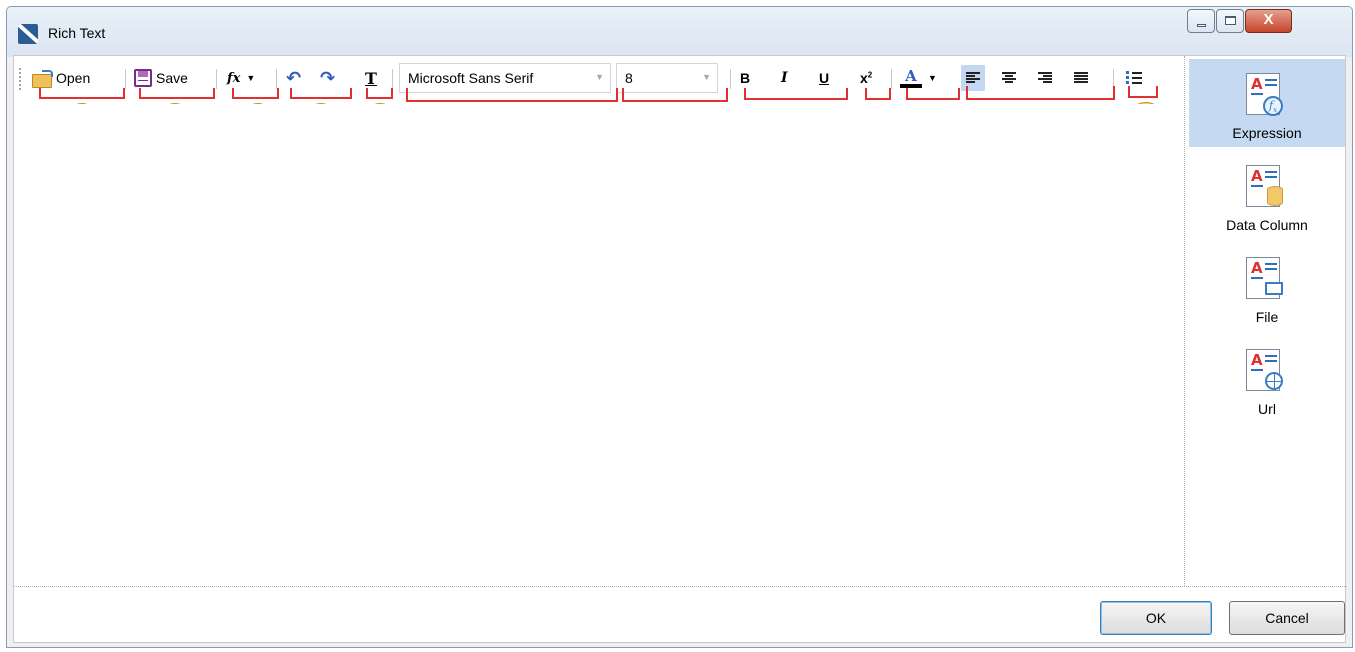  Describe the element at coordinates (73, 78) in the screenshot. I see `open-label: Open` at that location.